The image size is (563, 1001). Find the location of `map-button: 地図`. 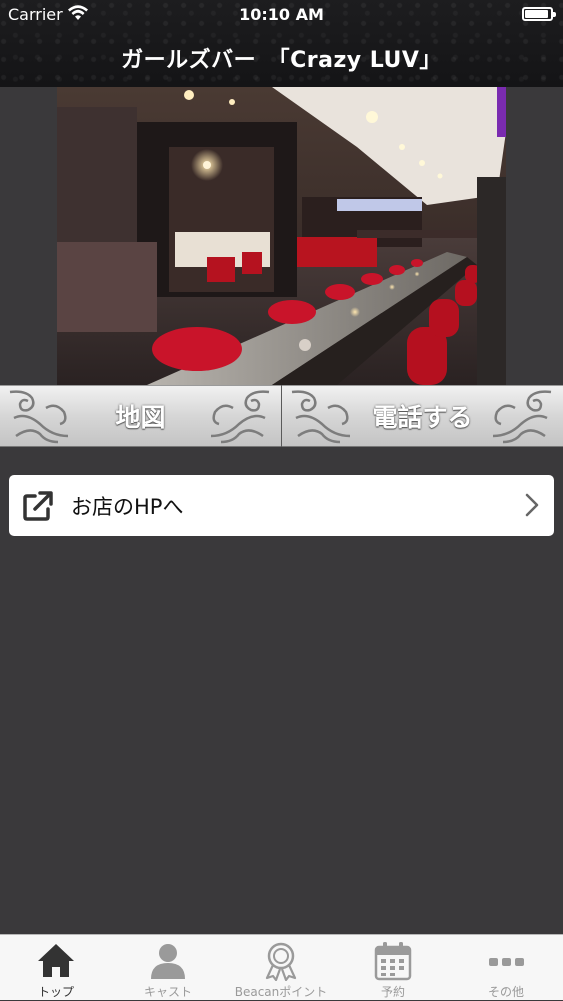

map-button: 地図 is located at coordinates (140, 416).